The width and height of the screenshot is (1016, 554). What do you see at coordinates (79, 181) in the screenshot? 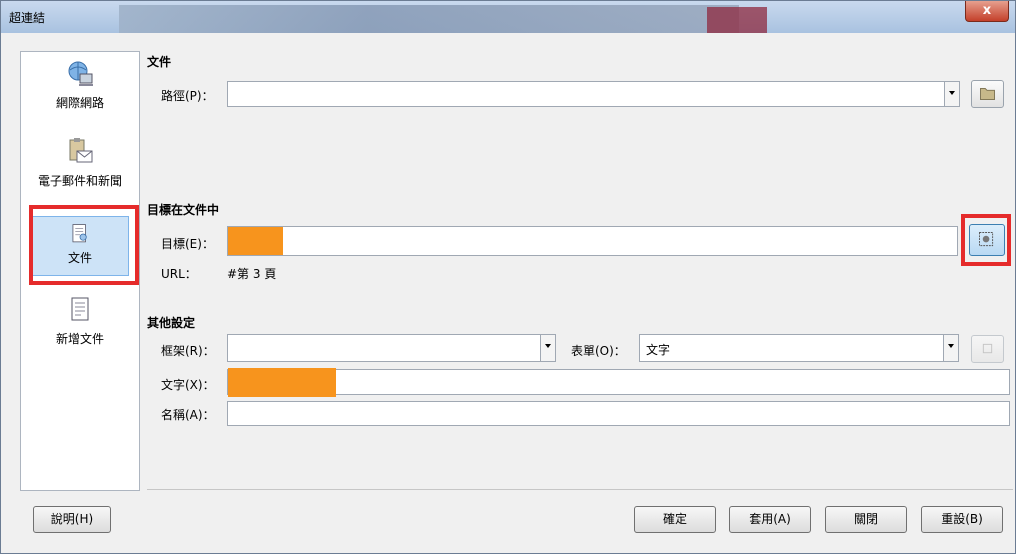
I see `sidebar-item-label: 電子郵件和新聞` at bounding box center [79, 181].